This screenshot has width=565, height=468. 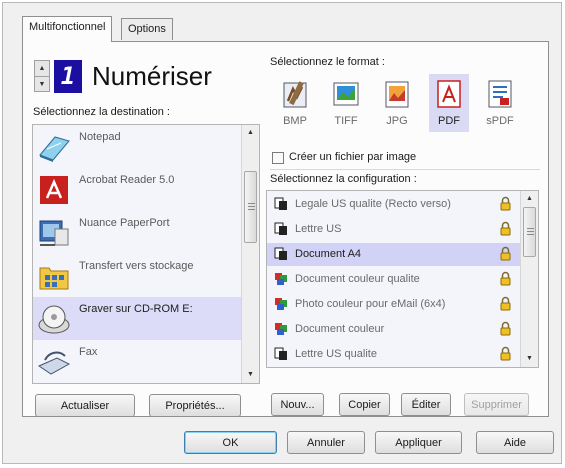 I want to click on config-item-color-document: Document couleur, so click(x=394, y=329).